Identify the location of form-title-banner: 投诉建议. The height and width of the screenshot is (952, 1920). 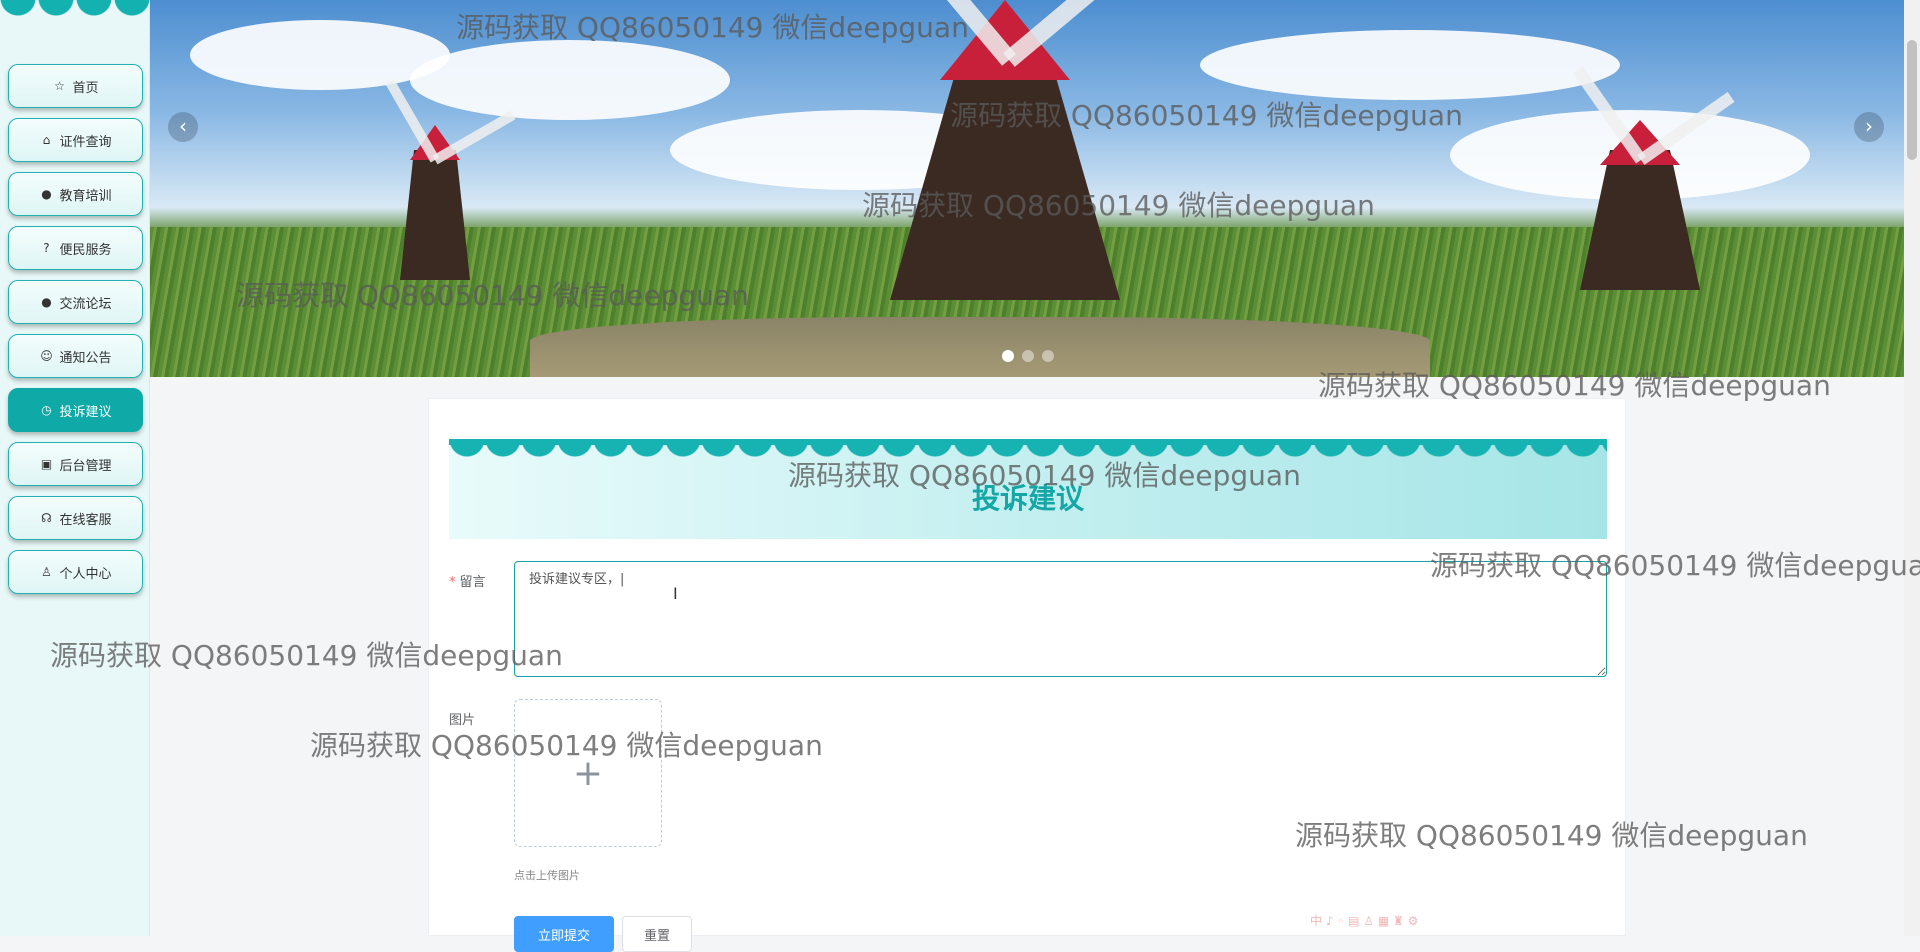
(1028, 489).